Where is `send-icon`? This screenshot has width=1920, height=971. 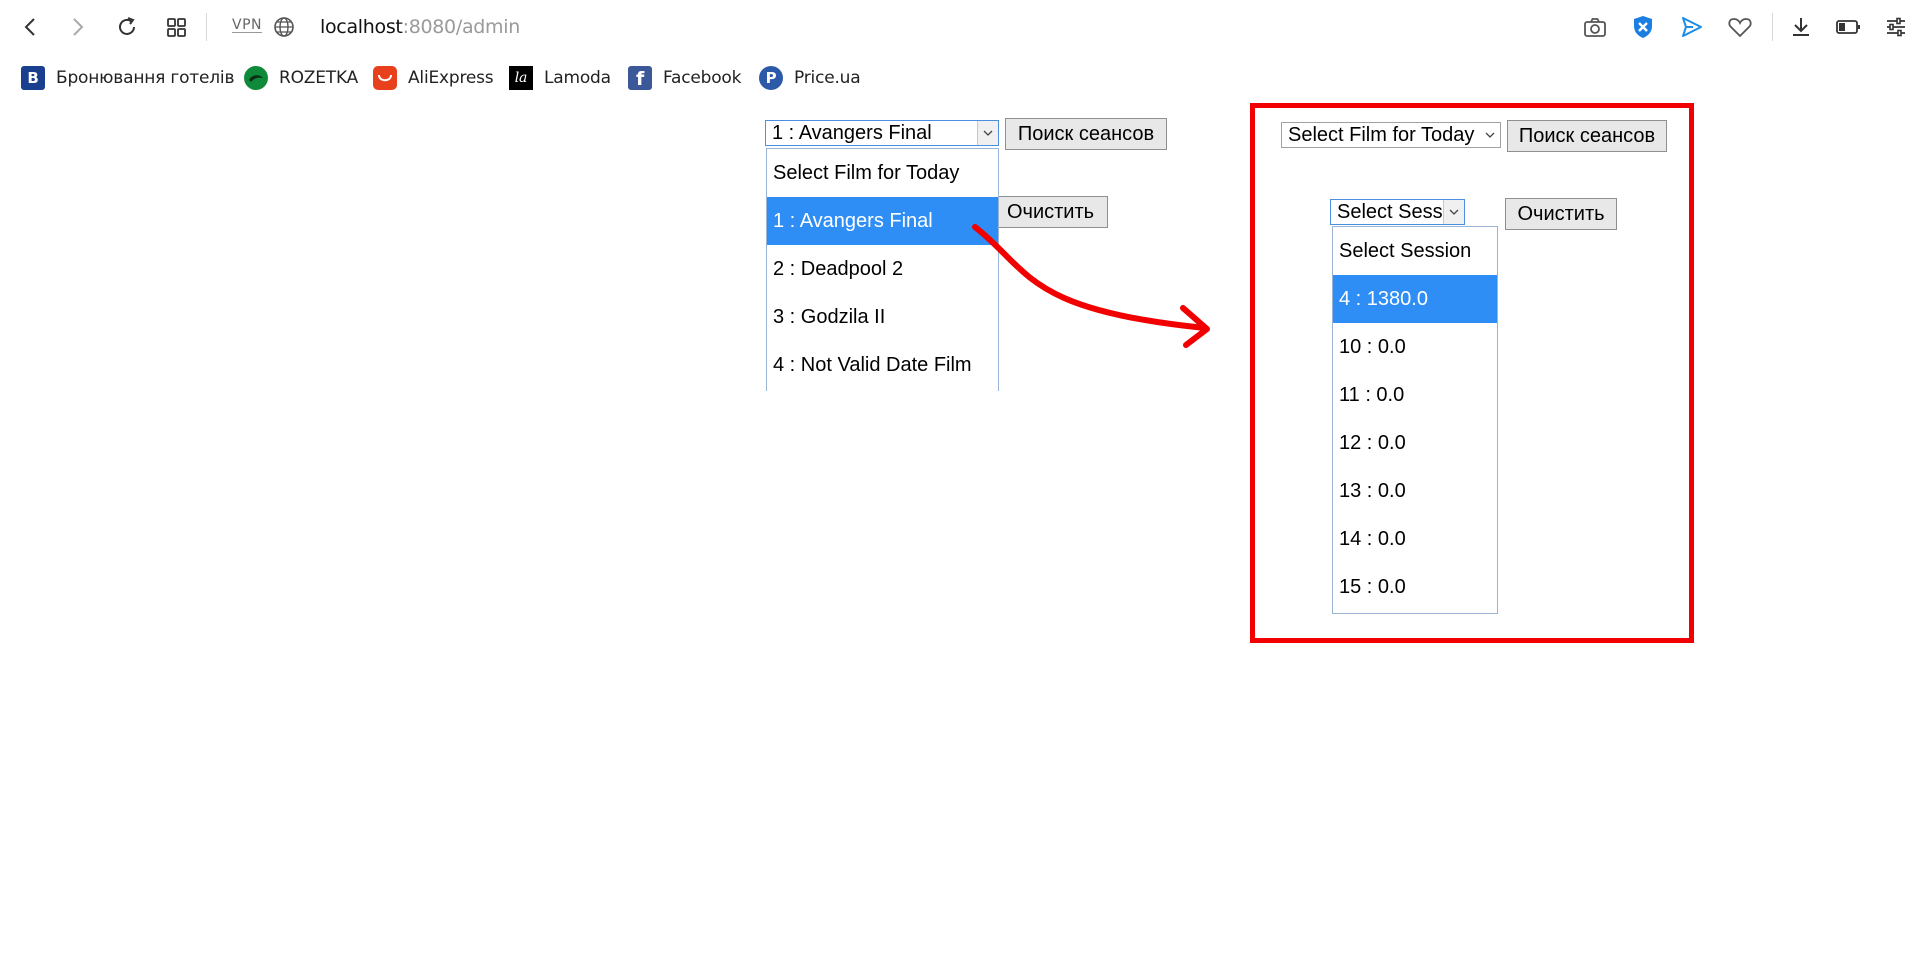
send-icon is located at coordinates (1692, 27).